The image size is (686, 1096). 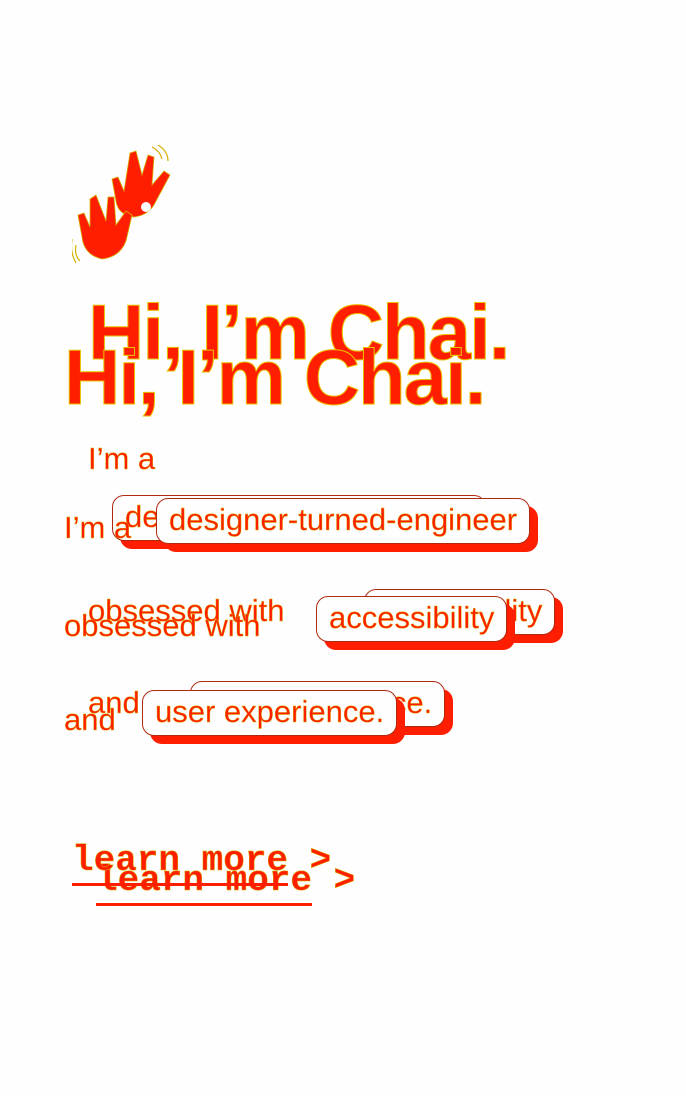 I want to click on waving-hands-icon, so click(x=121, y=204).